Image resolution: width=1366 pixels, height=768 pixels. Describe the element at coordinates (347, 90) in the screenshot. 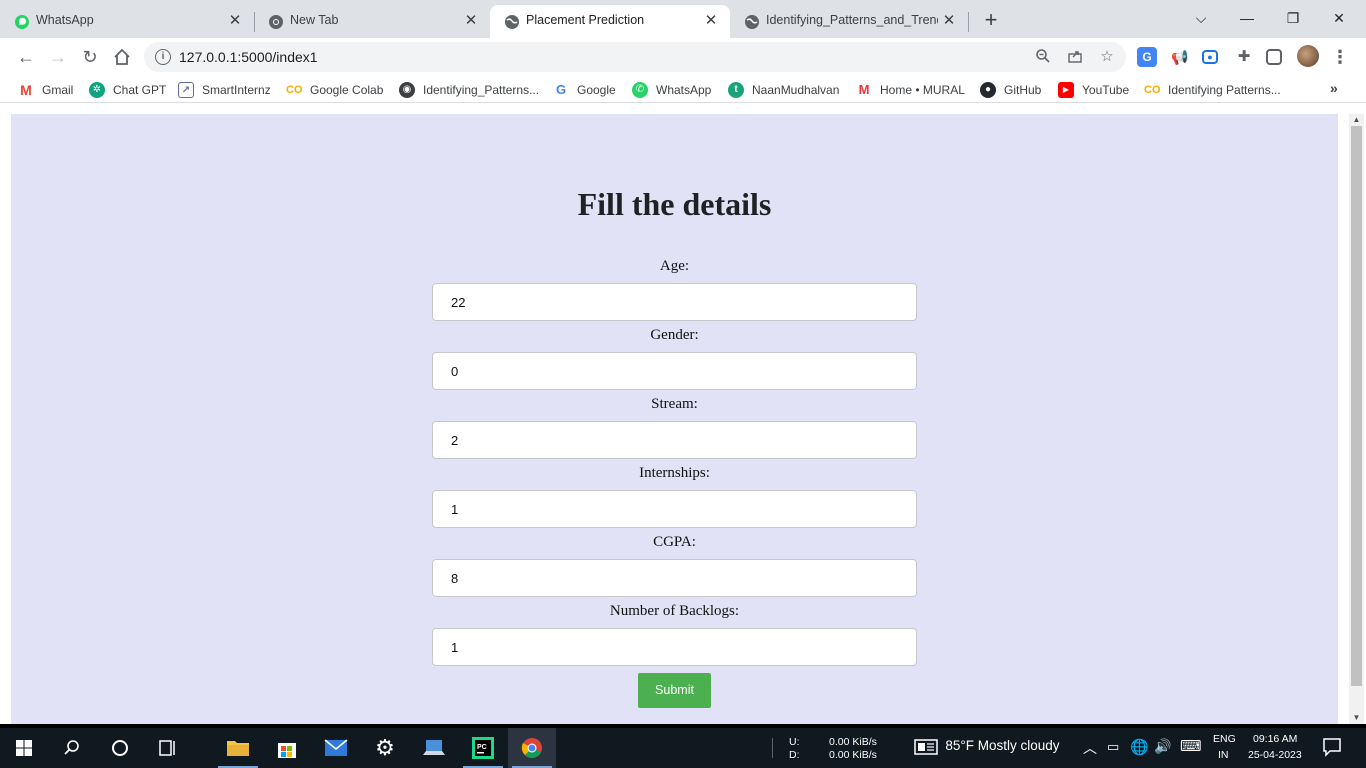

I see `bookmark-label: Google Colab` at that location.